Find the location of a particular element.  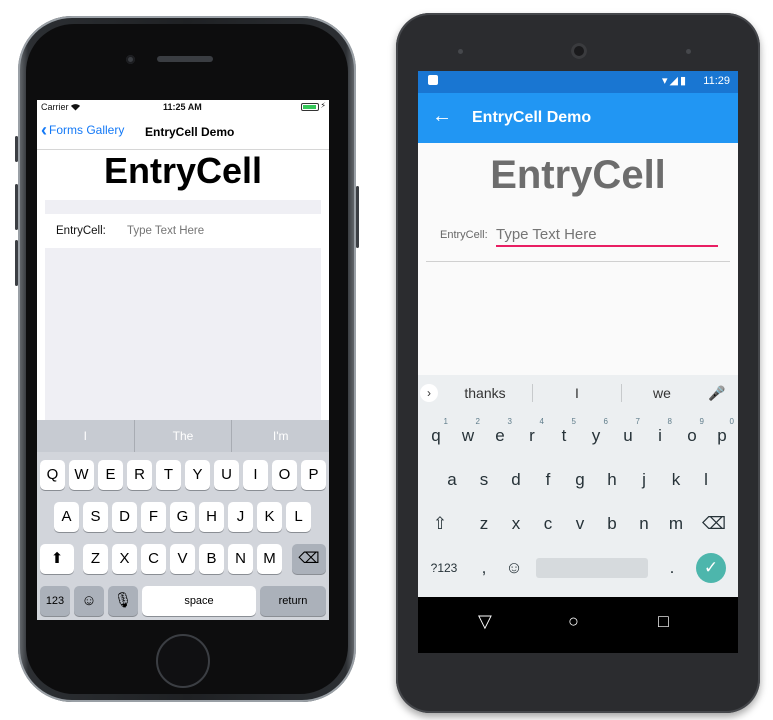

key-e-label: e is located at coordinates (500, 435).